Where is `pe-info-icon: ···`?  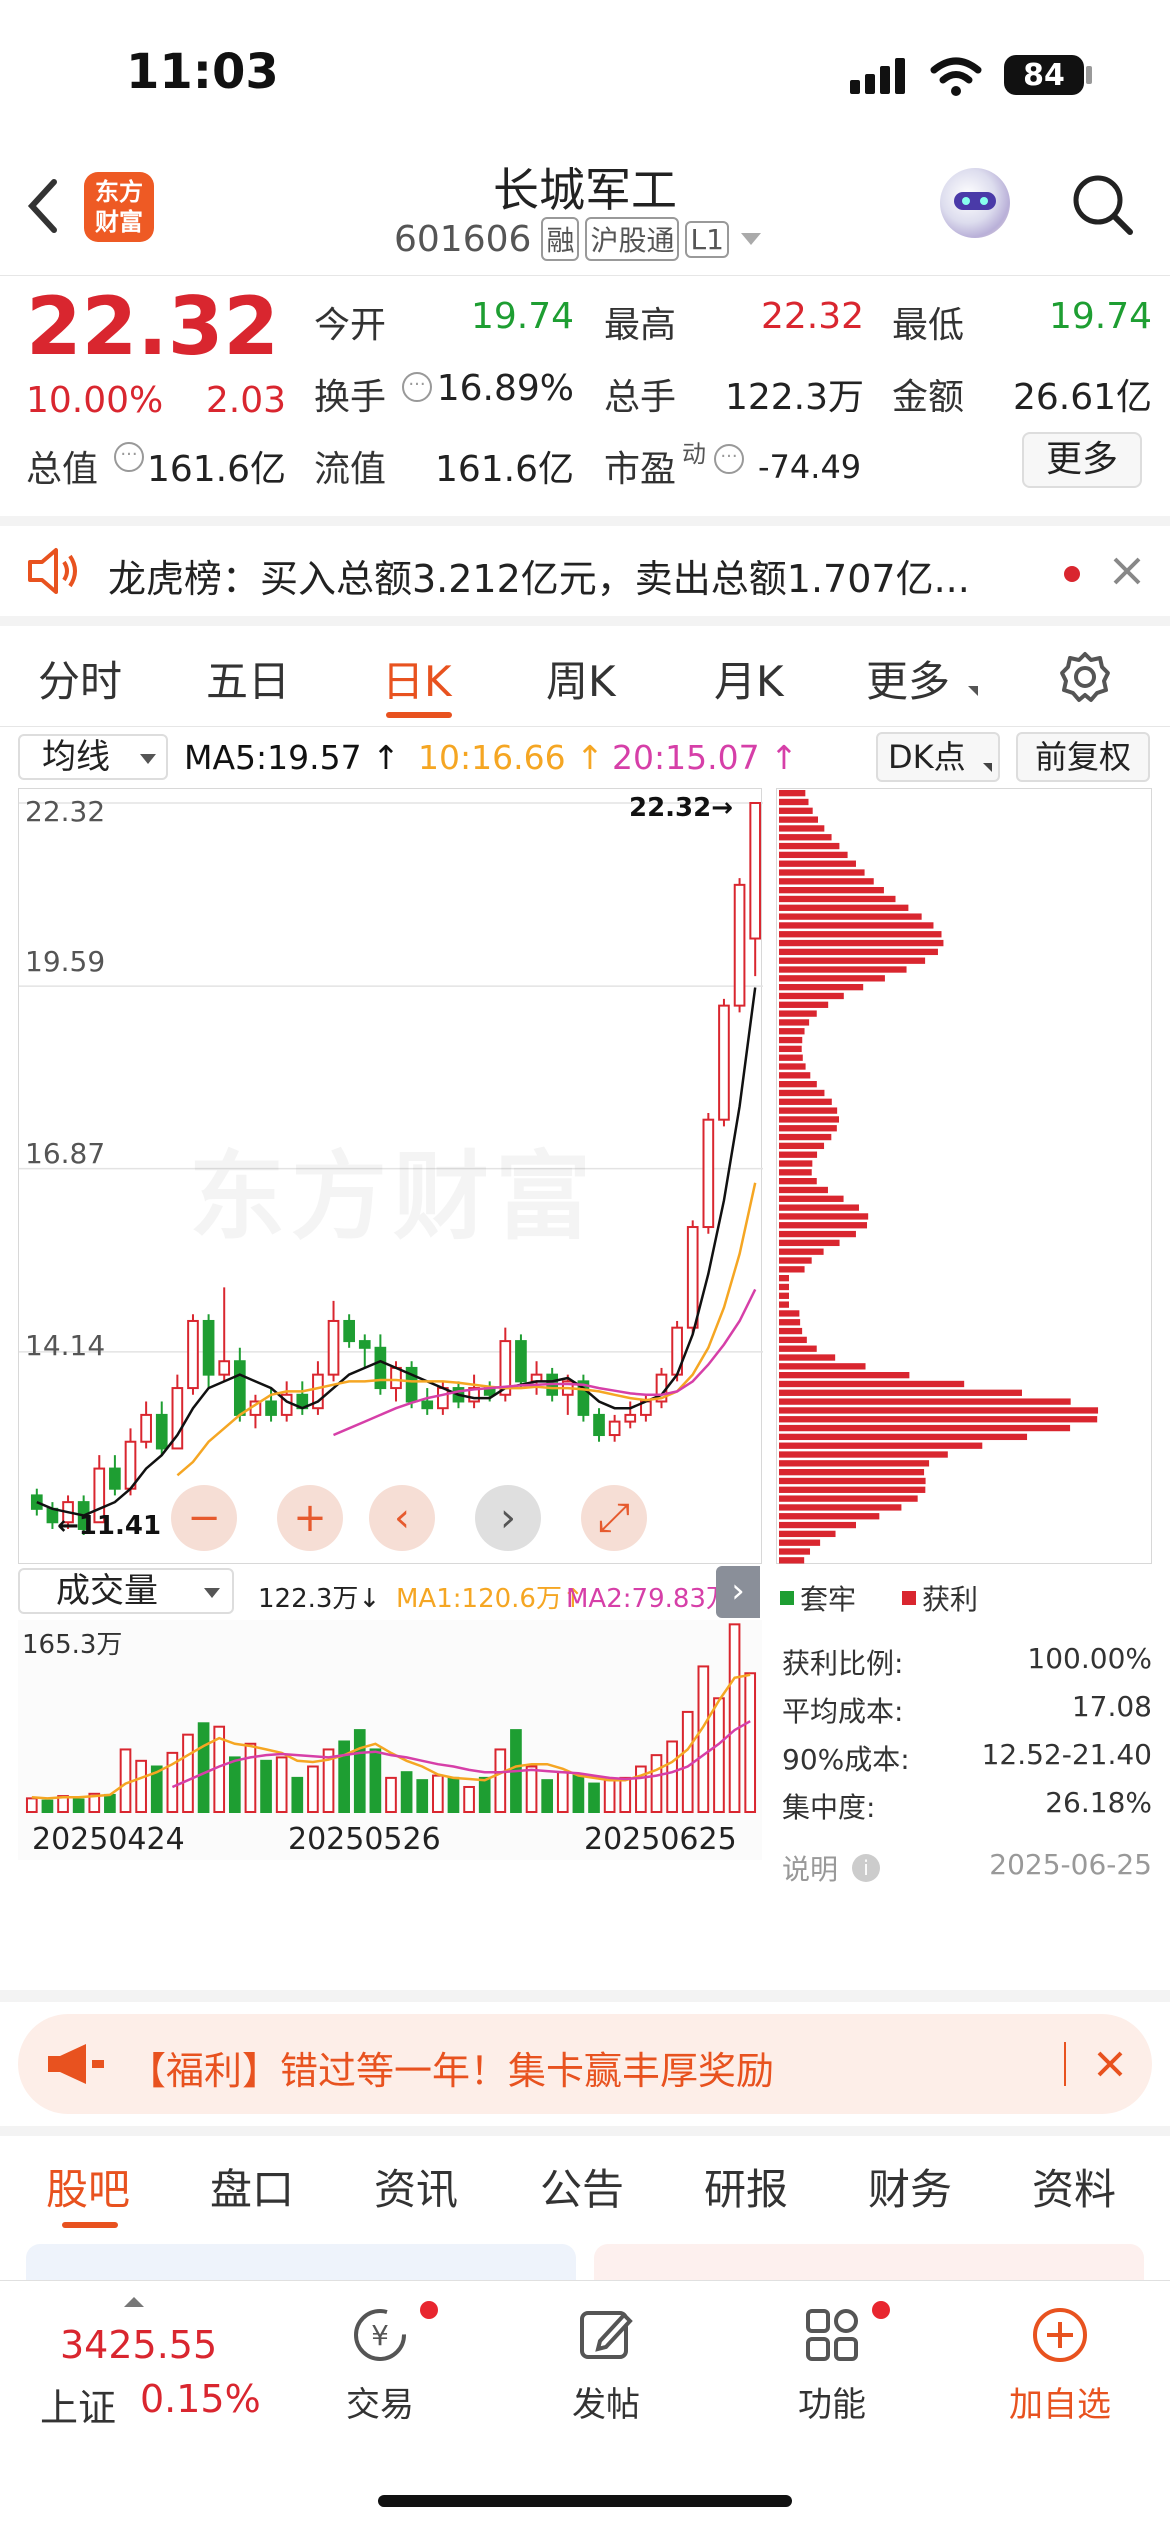 pe-info-icon: ··· is located at coordinates (729, 459).